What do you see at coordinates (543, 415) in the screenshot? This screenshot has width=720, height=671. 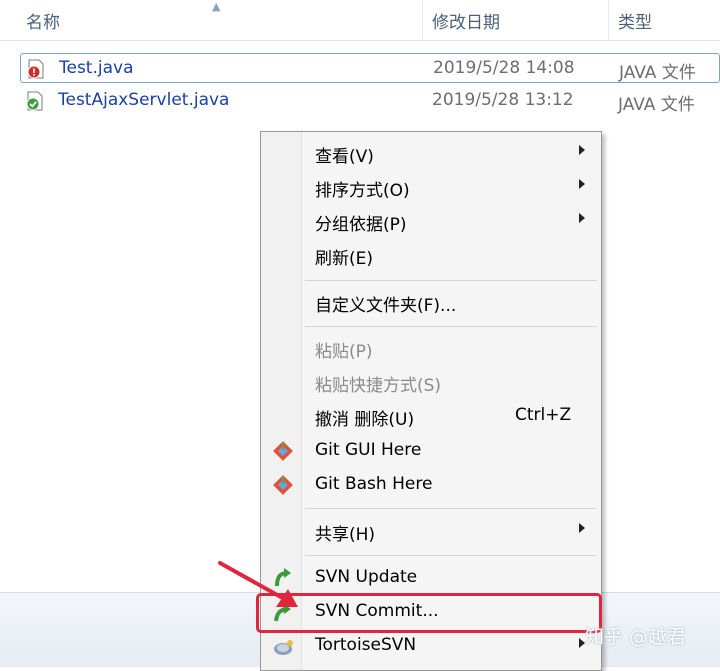 I see `menu-item-shortcut: Ctrl+Z` at bounding box center [543, 415].